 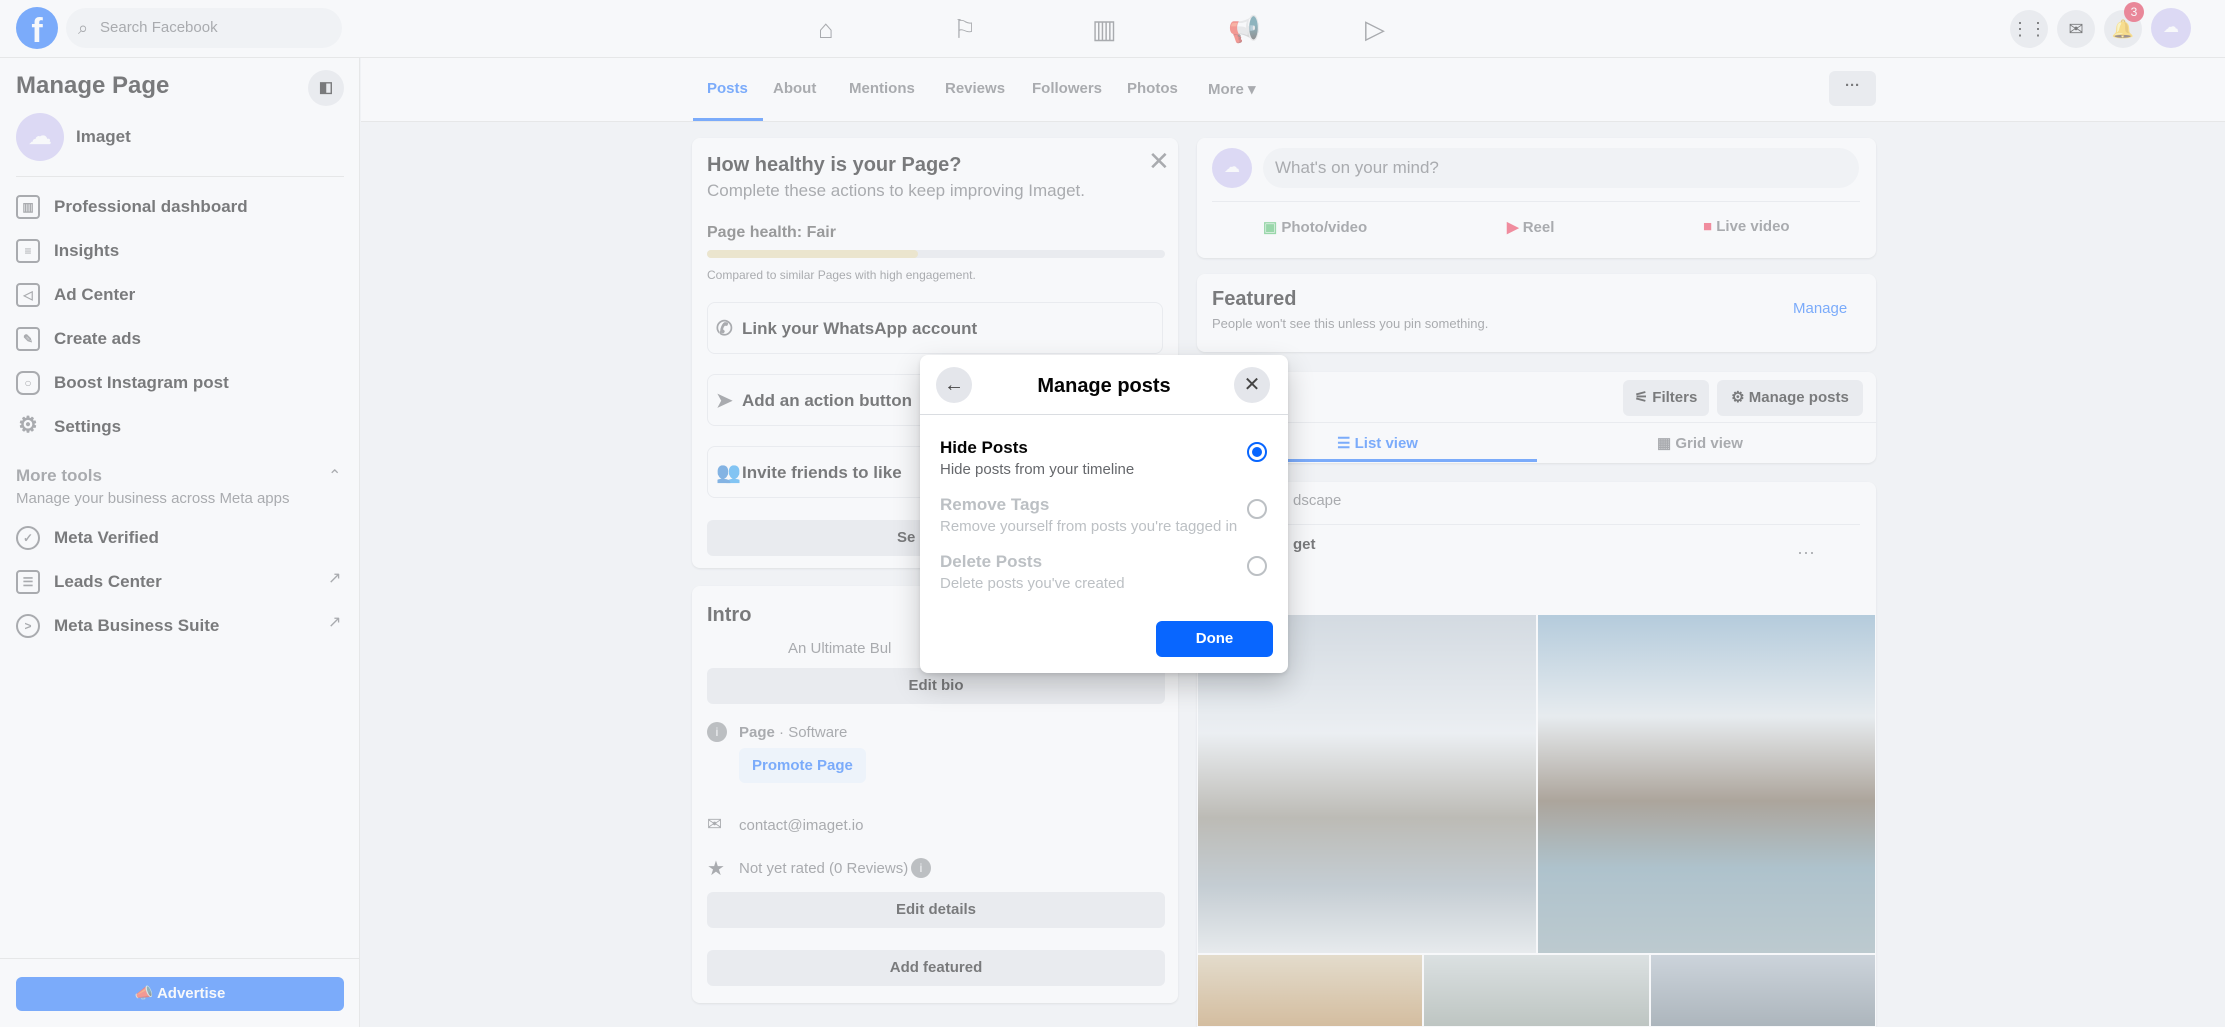 What do you see at coordinates (89, 582) in the screenshot?
I see `sidebar-item-leads-center: ☰ Leads Center` at bounding box center [89, 582].